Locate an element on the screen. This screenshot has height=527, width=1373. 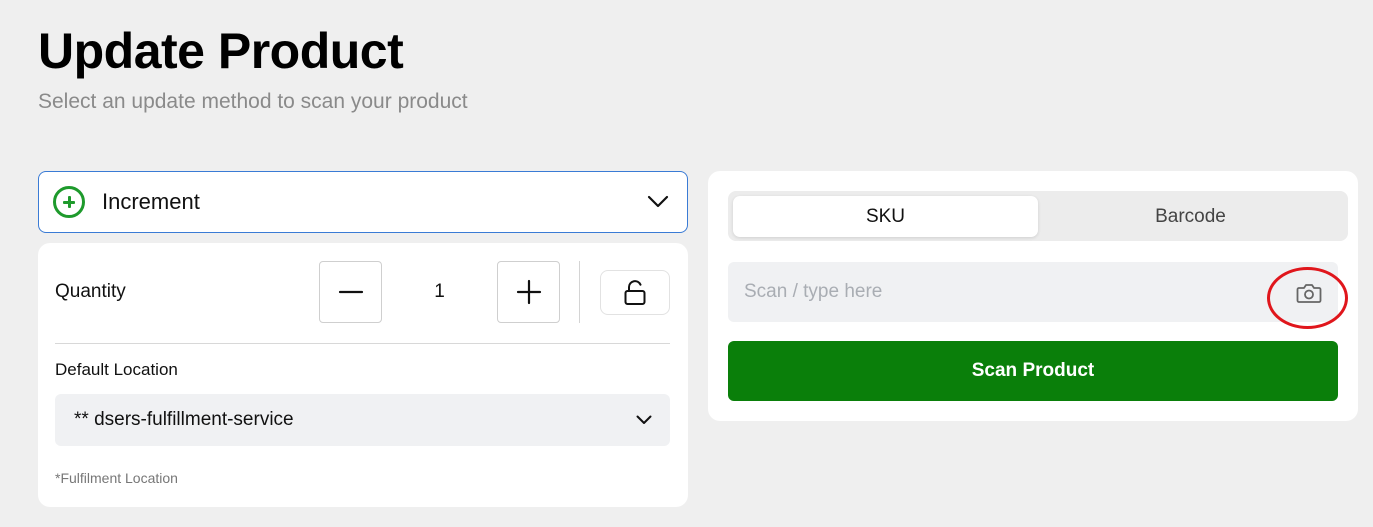
unlock-icon is located at coordinates (635, 292).